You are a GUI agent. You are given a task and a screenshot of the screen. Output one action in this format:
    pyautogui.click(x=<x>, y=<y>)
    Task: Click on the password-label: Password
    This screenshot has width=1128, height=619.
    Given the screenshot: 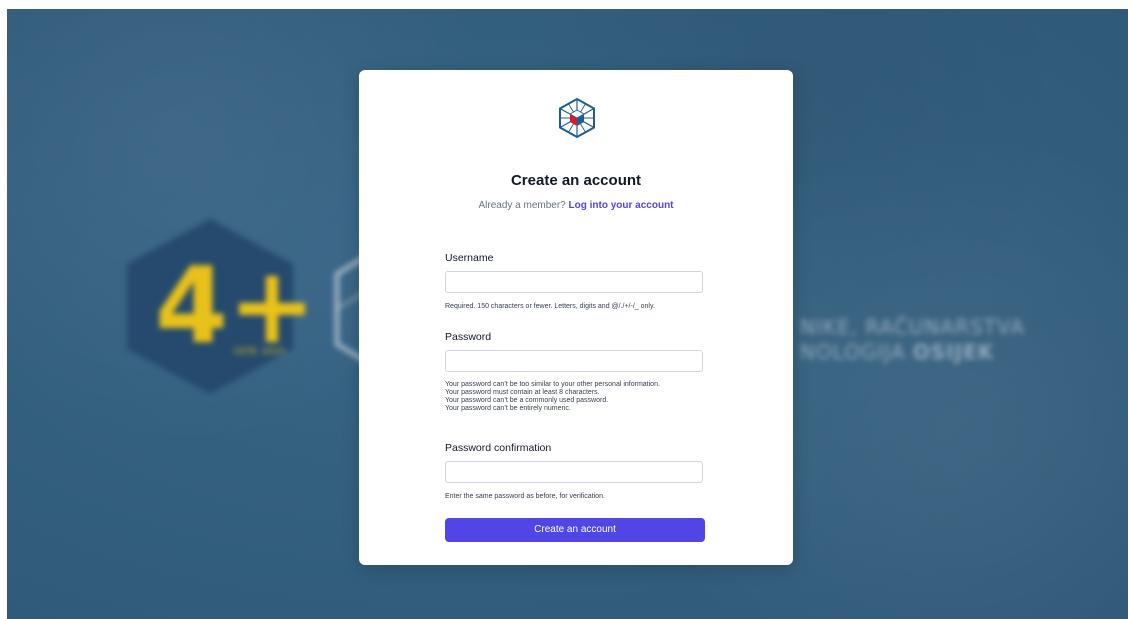 What is the action you would take?
    pyautogui.click(x=468, y=337)
    